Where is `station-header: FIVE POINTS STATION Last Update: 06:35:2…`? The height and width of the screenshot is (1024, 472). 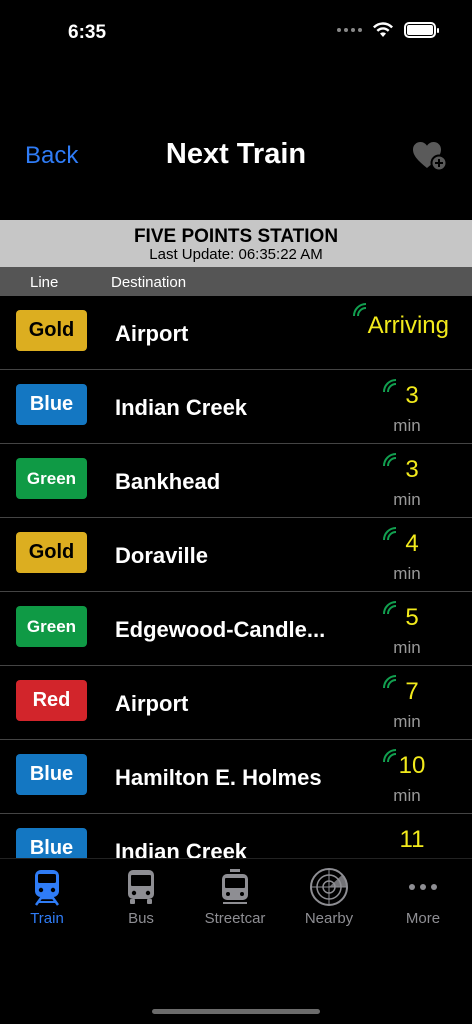 station-header: FIVE POINTS STATION Last Update: 06:35:2… is located at coordinates (236, 243).